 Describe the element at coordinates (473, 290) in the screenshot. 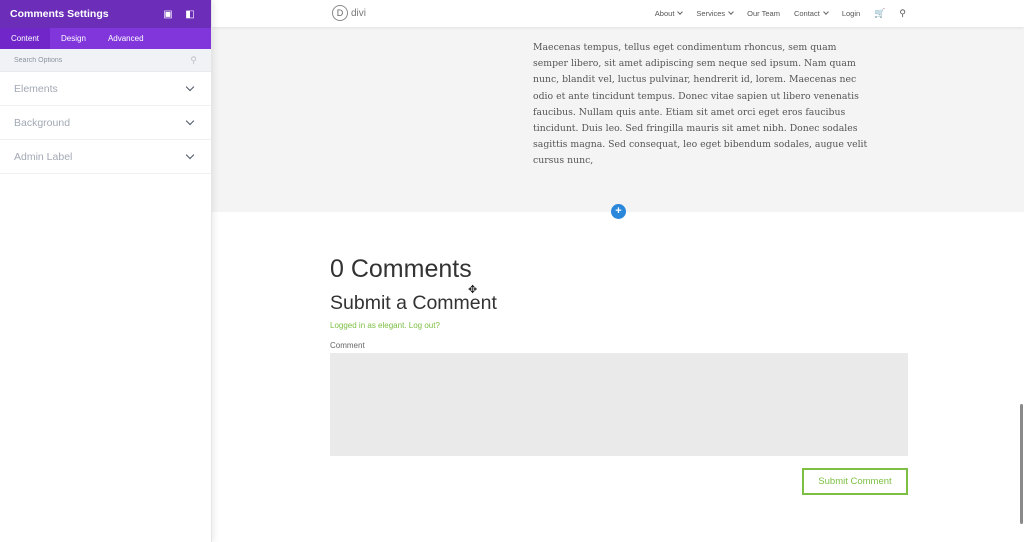

I see `move-cursor-icon: ✥` at that location.